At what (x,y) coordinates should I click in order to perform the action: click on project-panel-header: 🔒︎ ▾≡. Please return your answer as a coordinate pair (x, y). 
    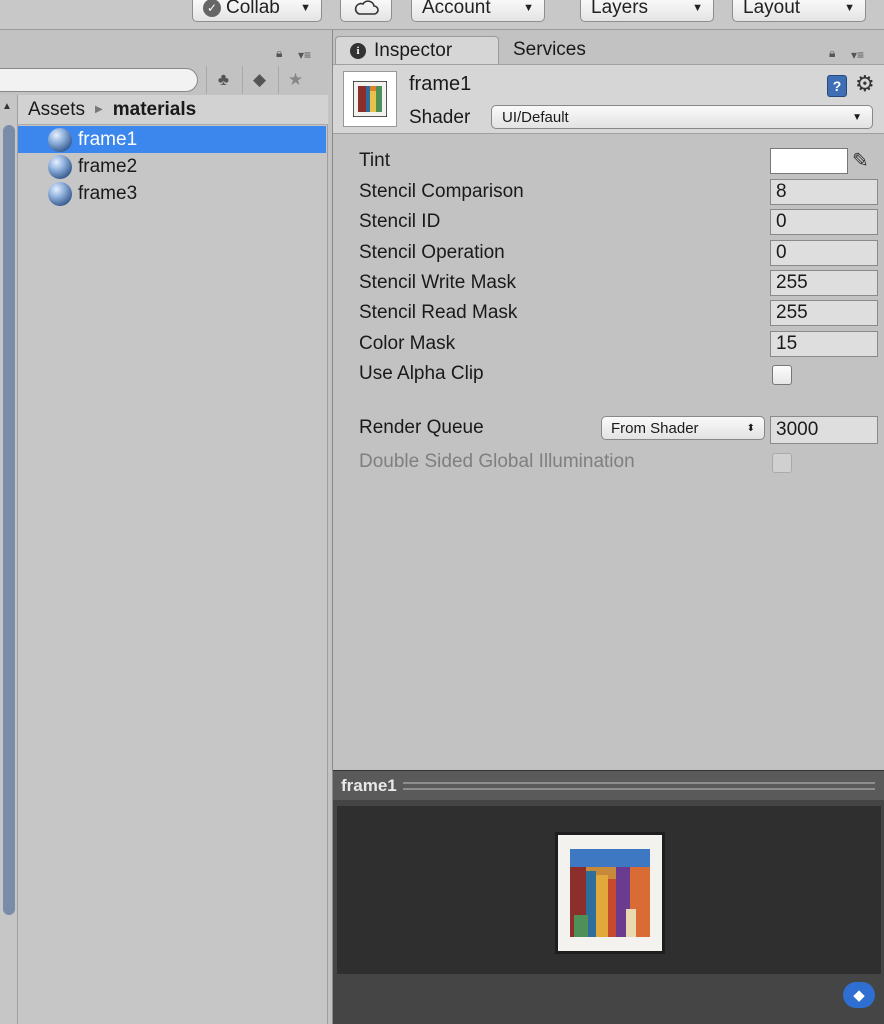
    Looking at the image, I should click on (166, 47).